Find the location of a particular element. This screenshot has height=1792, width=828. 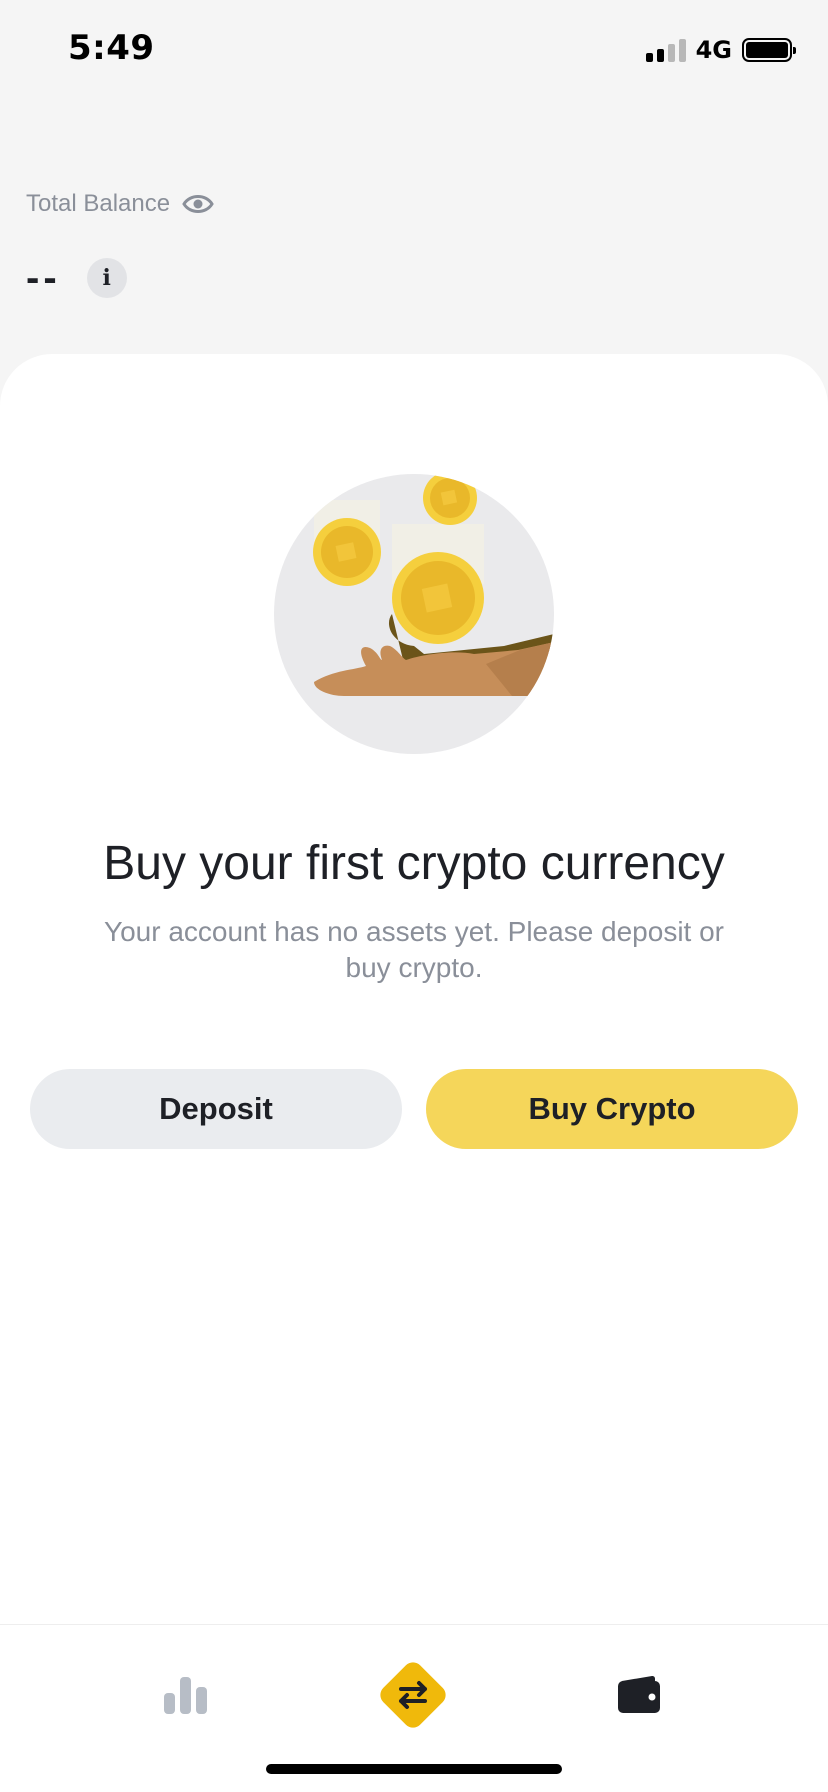

deposit-button: Deposit is located at coordinates (216, 1109).